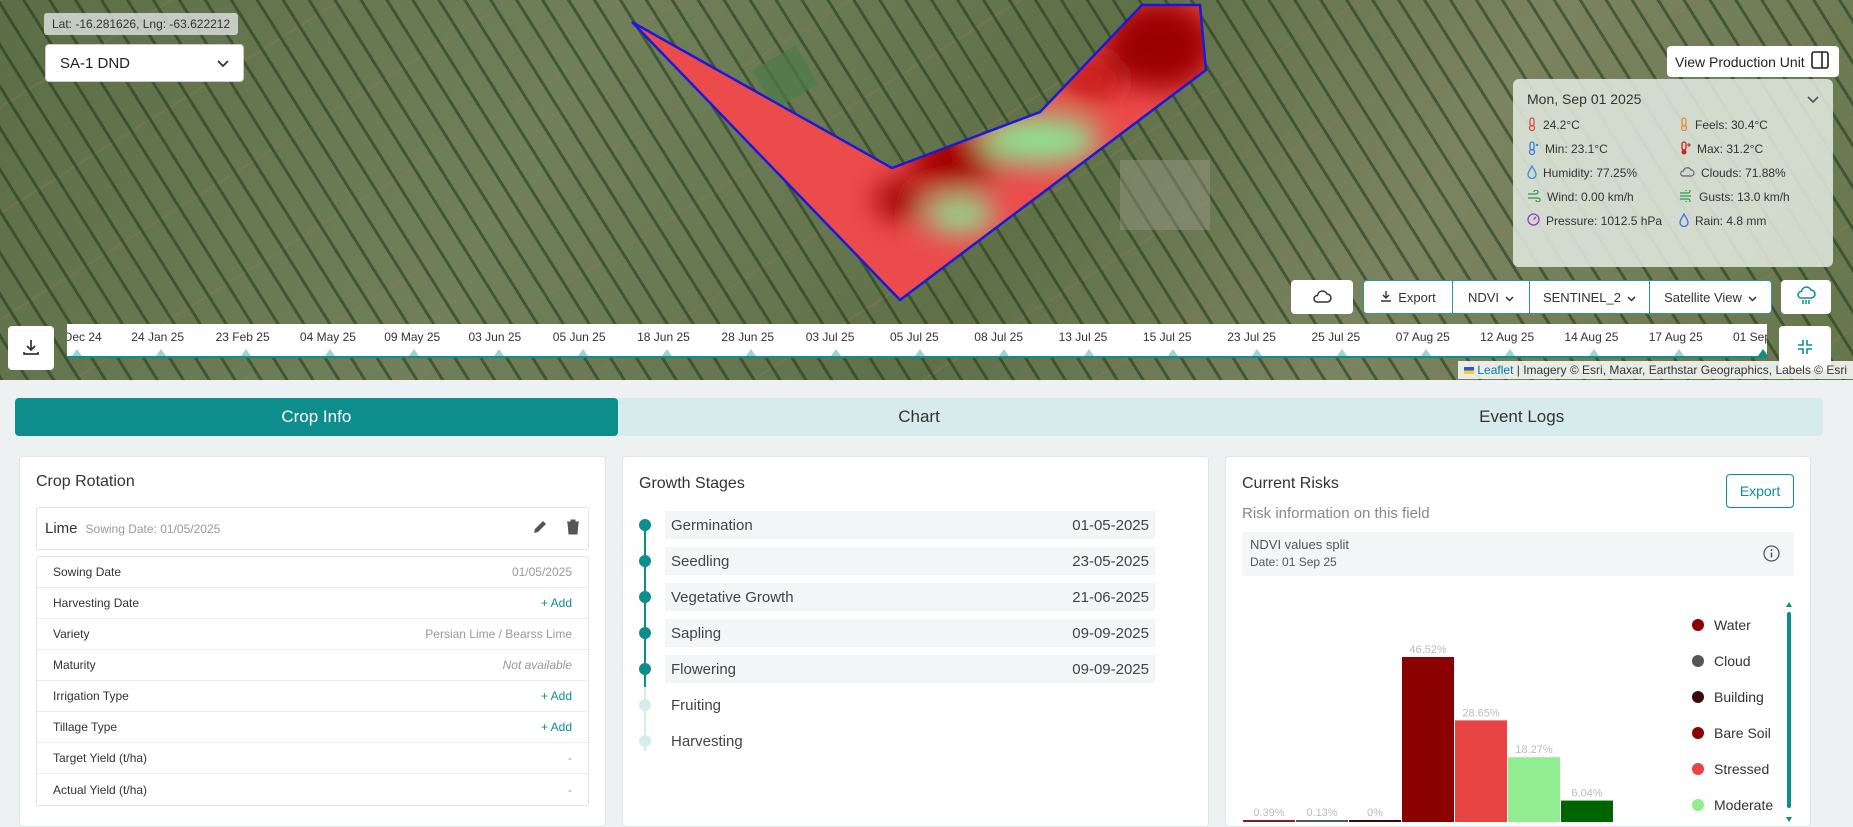 This screenshot has height=827, width=1853. Describe the element at coordinates (328, 337) in the screenshot. I see `timeline-date: 04 May 25` at that location.